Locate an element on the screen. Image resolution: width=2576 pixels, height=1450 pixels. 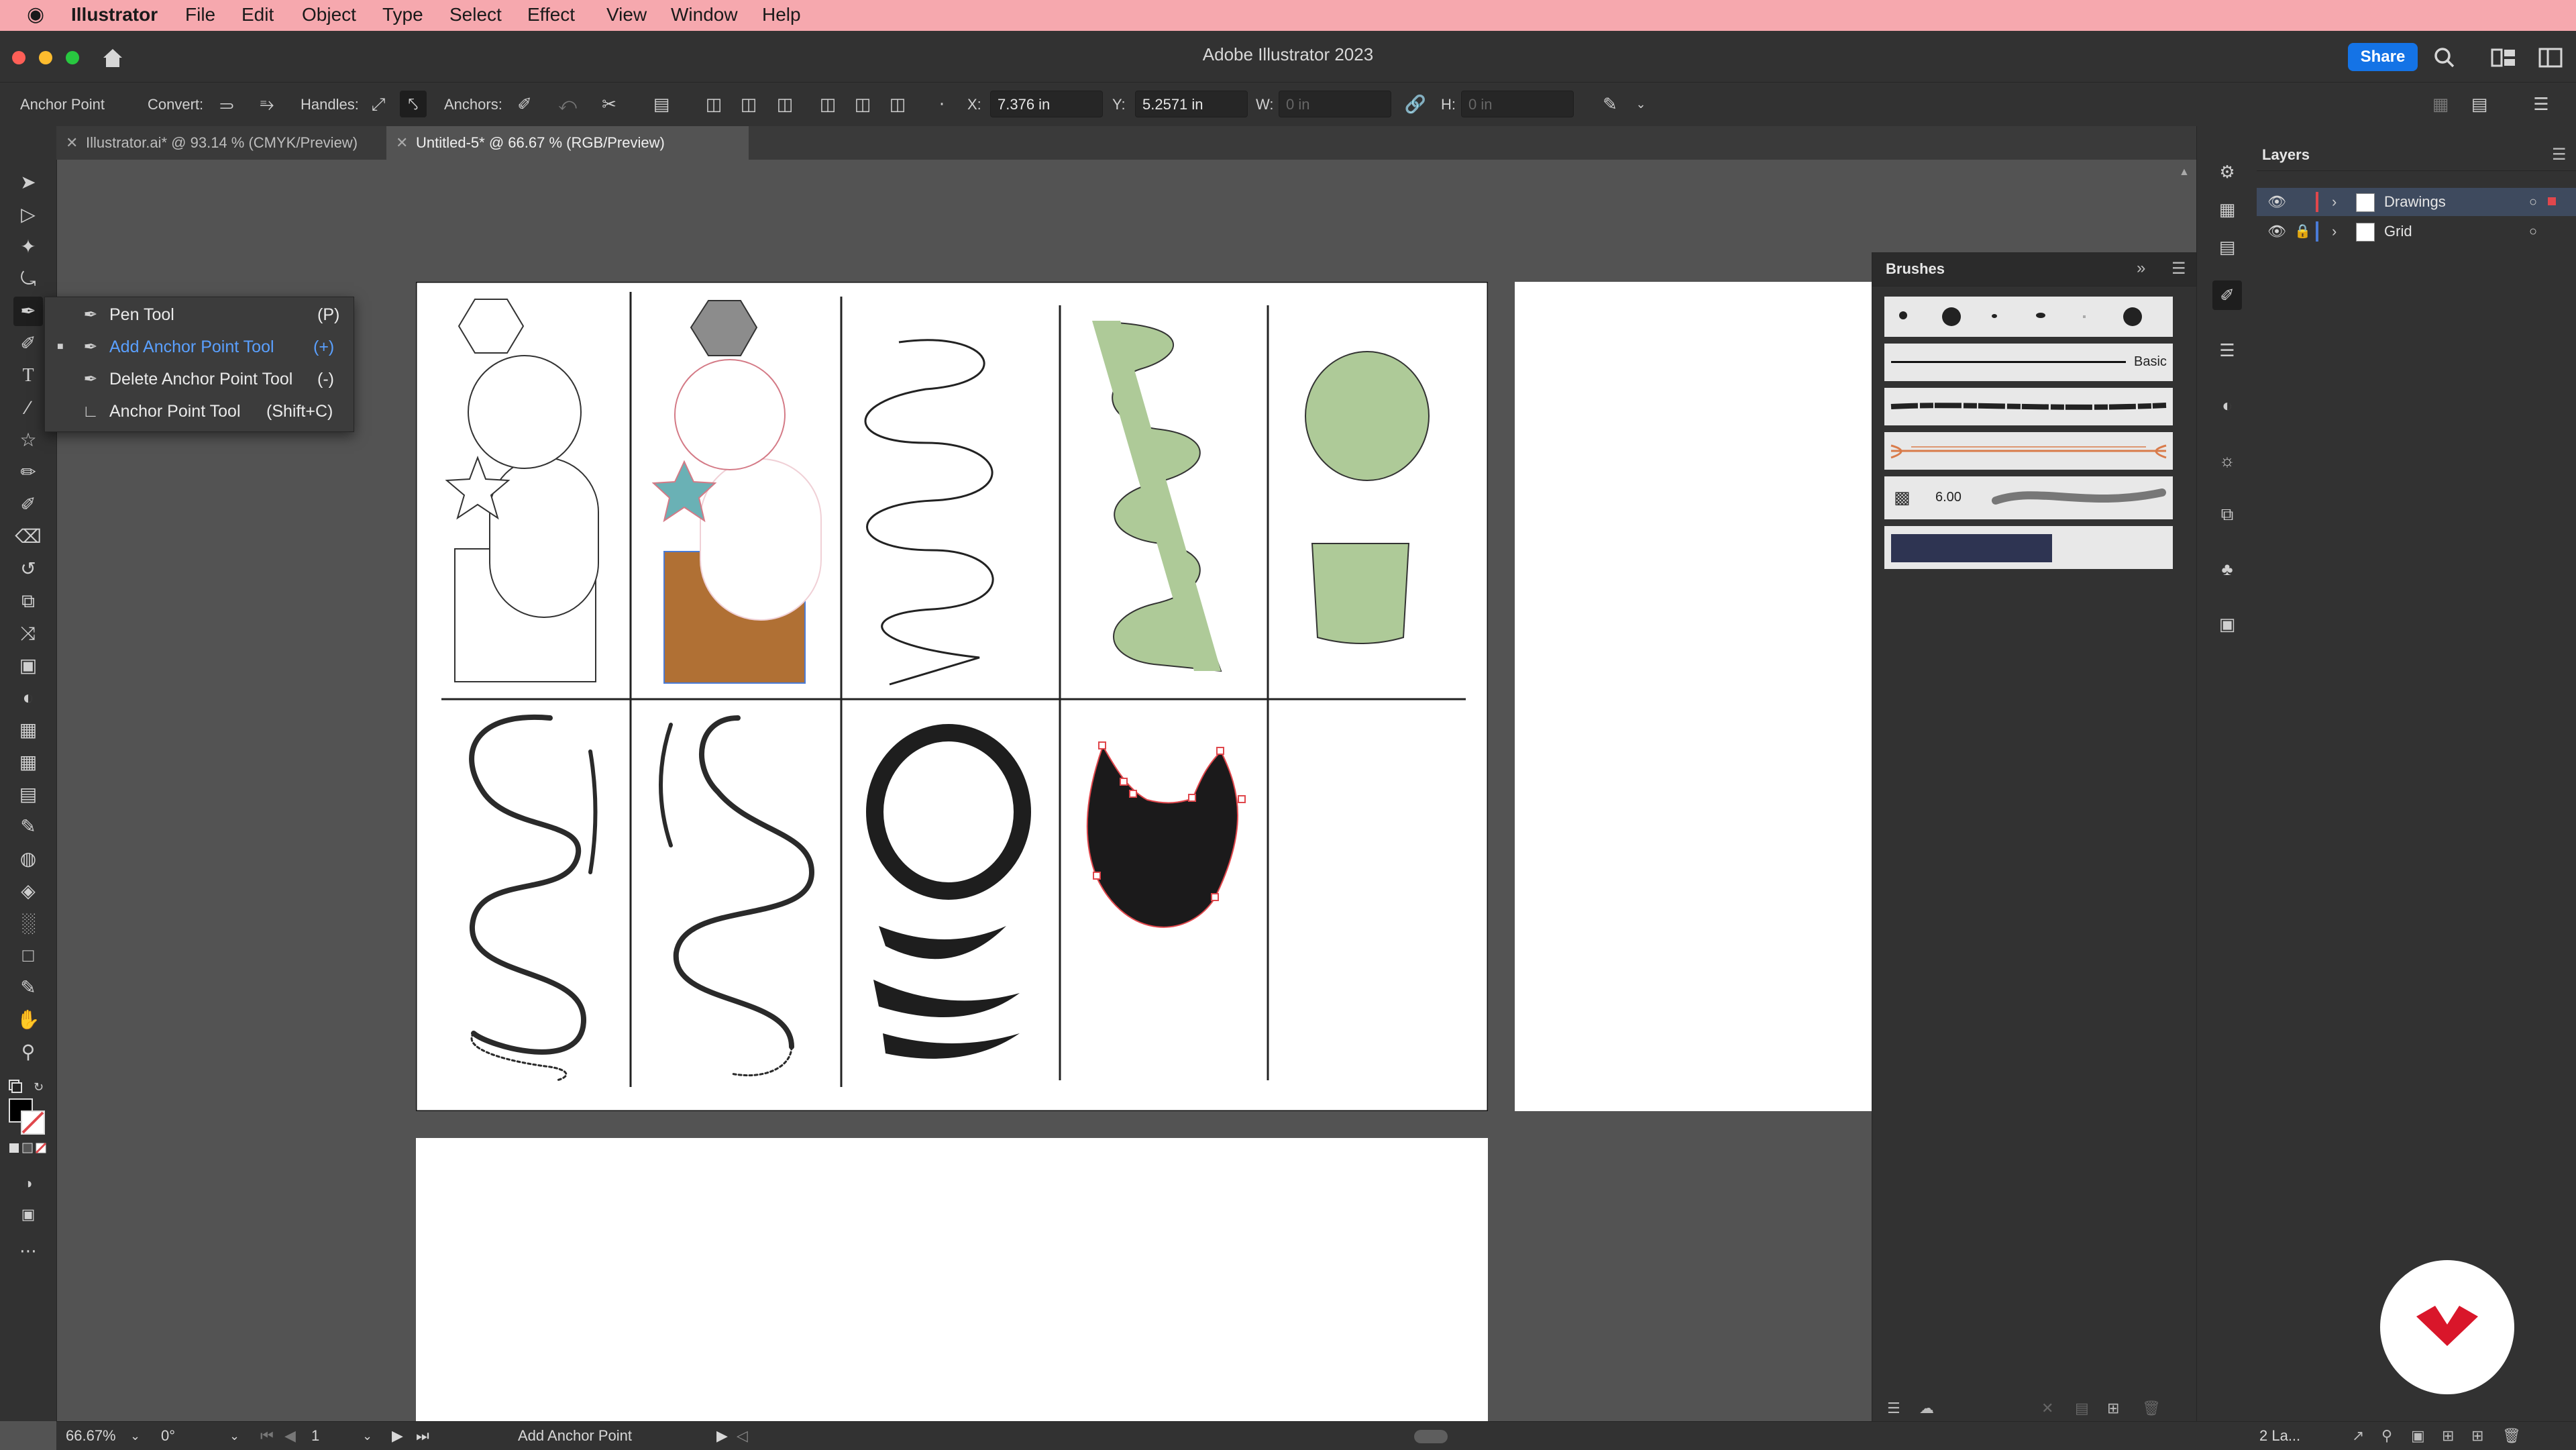
pencil-tool-icon: ✏ is located at coordinates (28, 472).